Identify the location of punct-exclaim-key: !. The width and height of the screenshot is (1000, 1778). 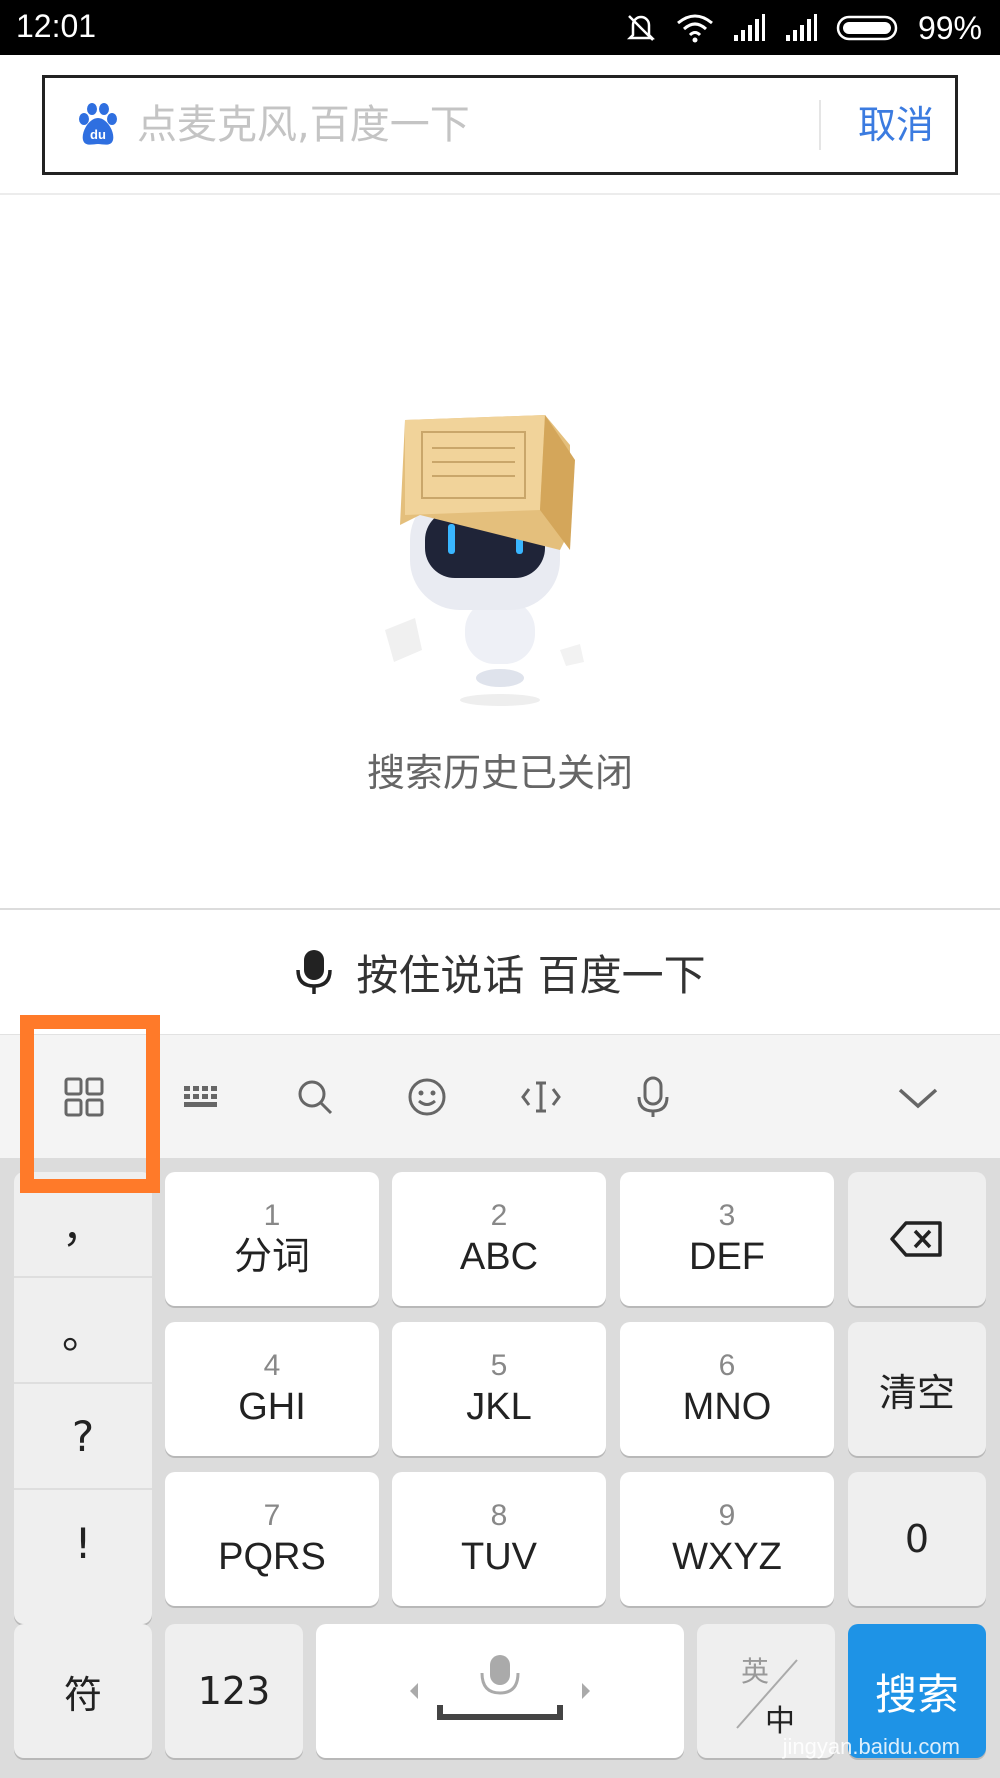
(83, 1543).